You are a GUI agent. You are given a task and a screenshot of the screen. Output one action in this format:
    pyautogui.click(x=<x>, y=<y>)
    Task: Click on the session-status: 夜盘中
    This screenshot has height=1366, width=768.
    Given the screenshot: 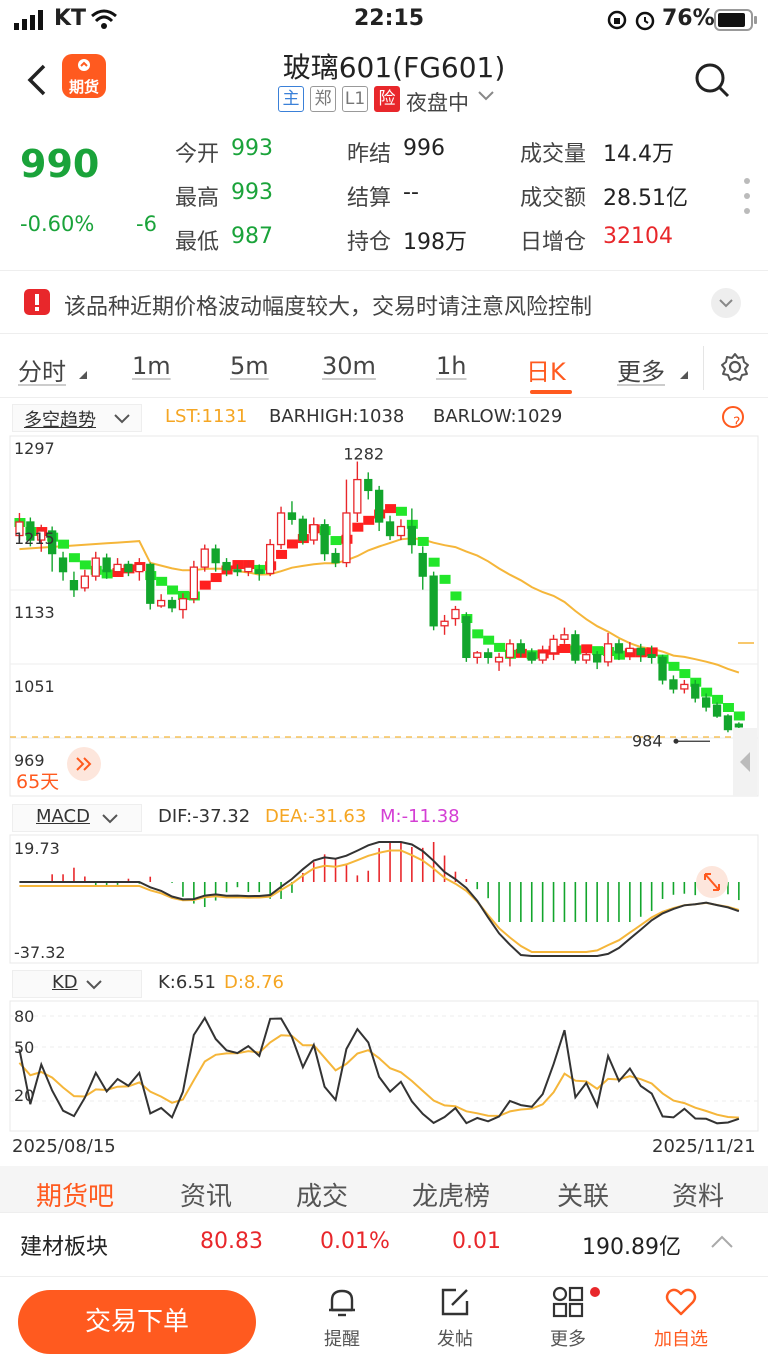 What is the action you would take?
    pyautogui.click(x=437, y=103)
    